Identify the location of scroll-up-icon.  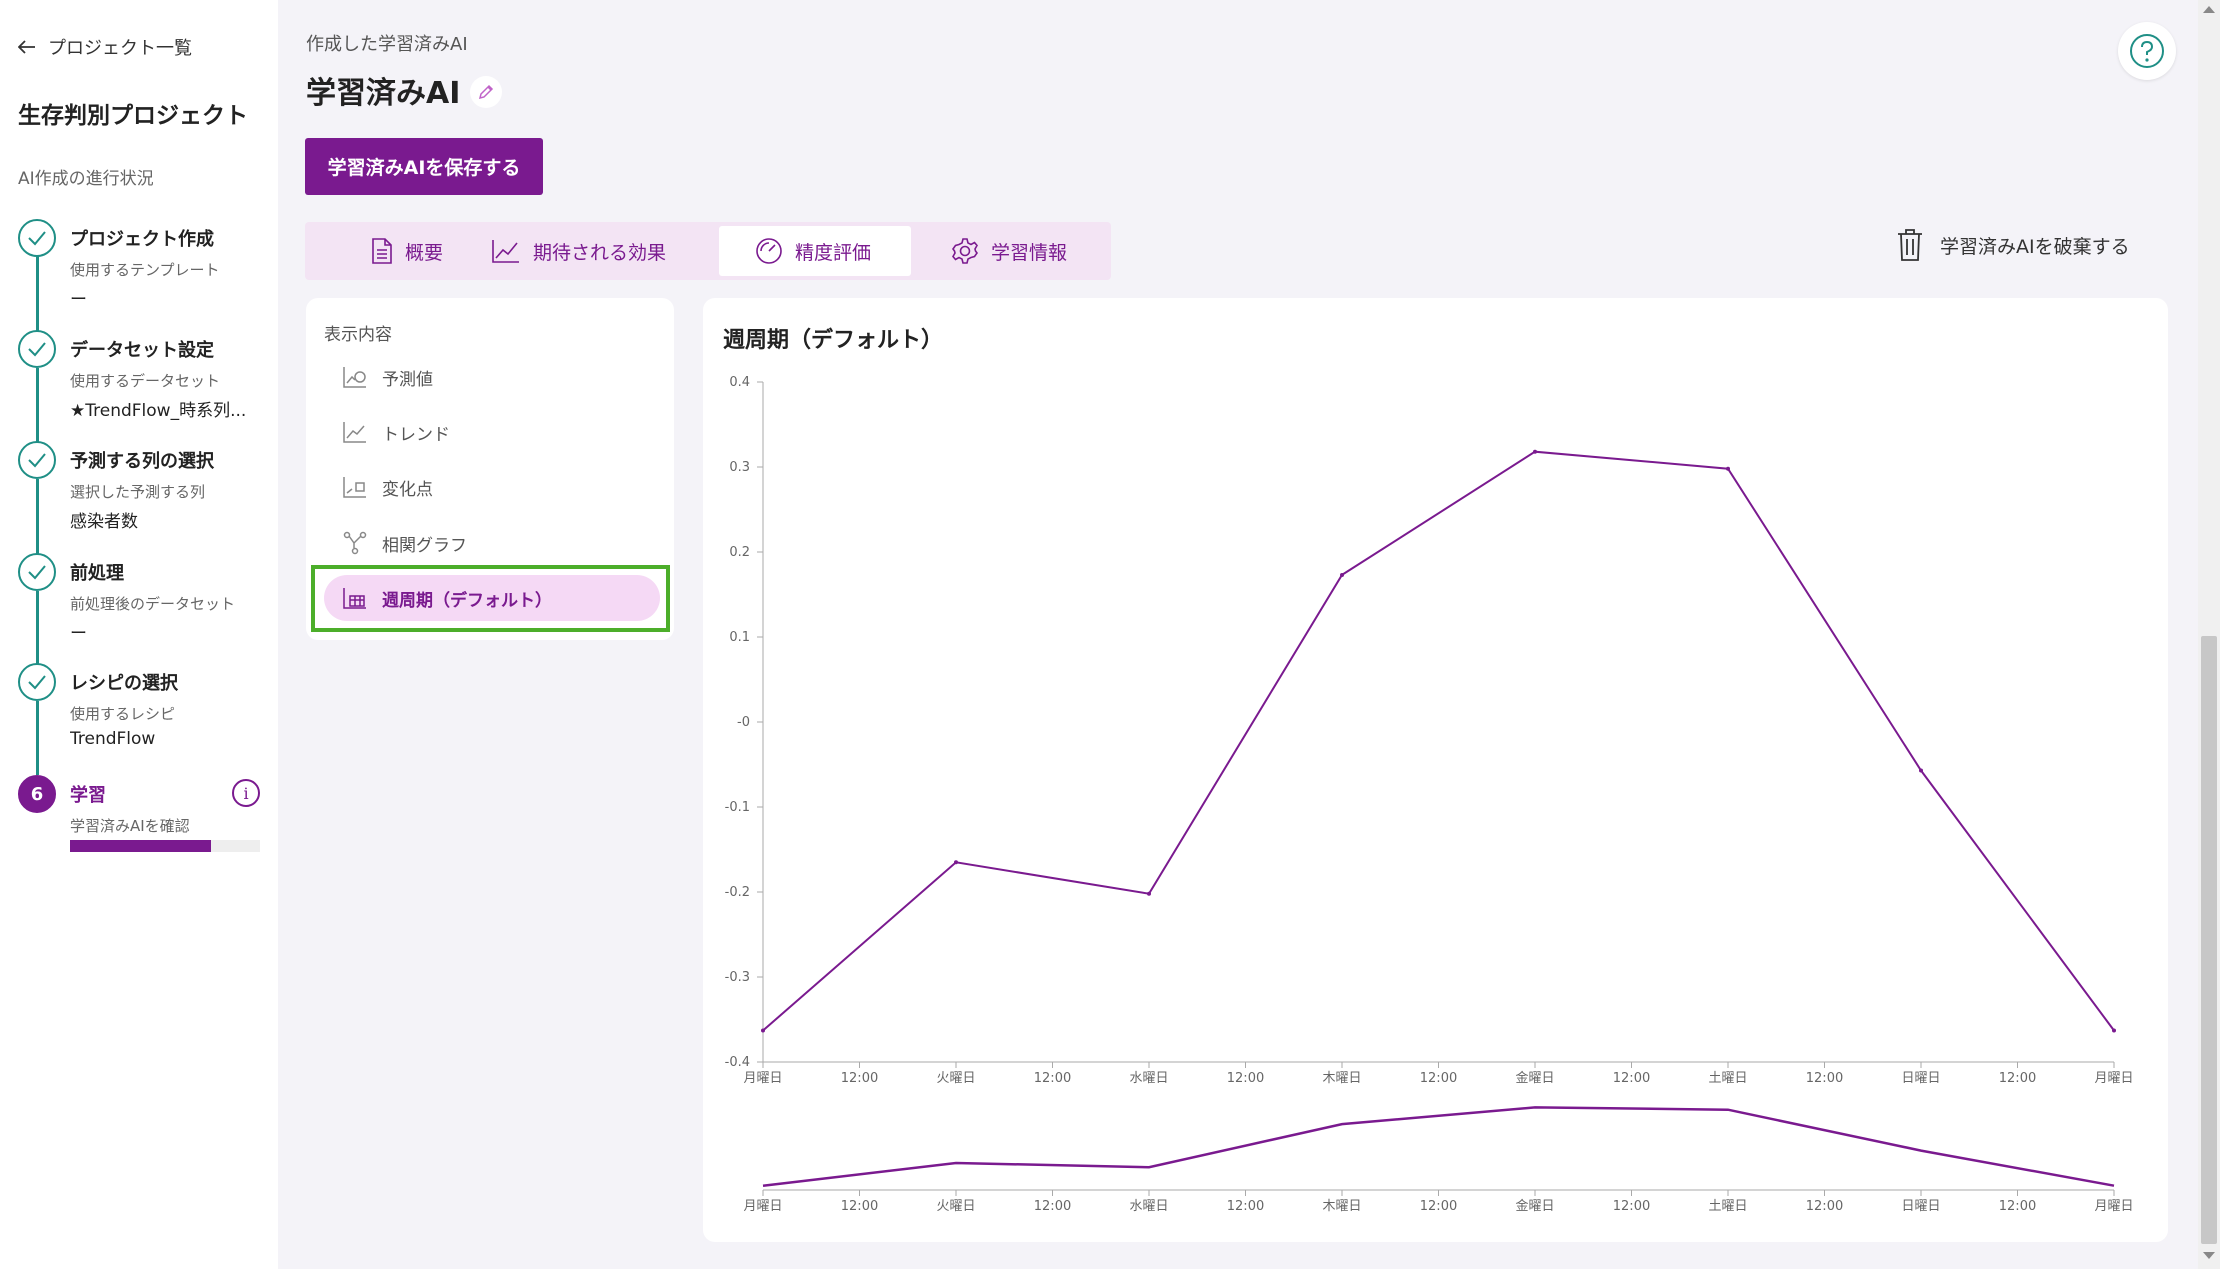
(2209, 9).